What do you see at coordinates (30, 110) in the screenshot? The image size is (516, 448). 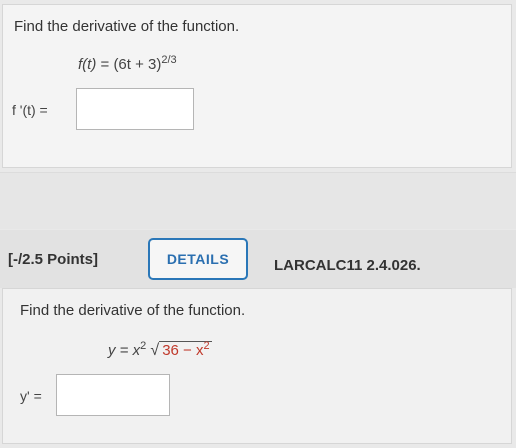 I see `question-1-answer-label: f '(t) =` at bounding box center [30, 110].